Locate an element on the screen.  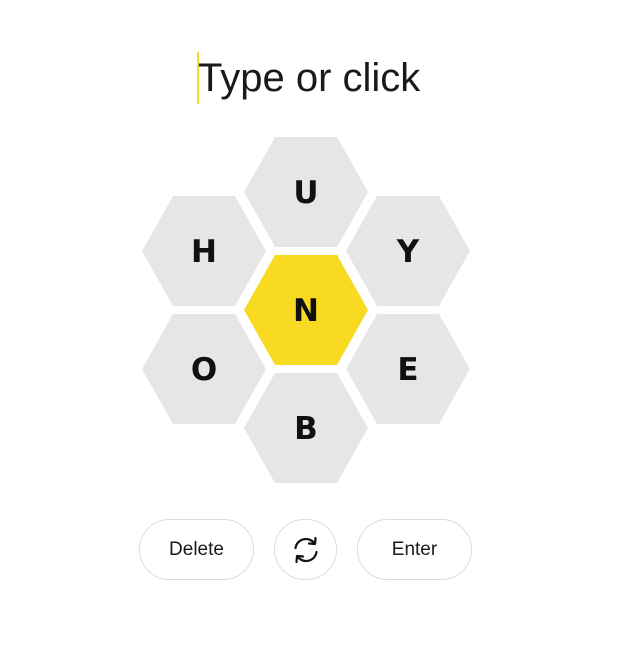
enter-button-label: Enter is located at coordinates (414, 549).